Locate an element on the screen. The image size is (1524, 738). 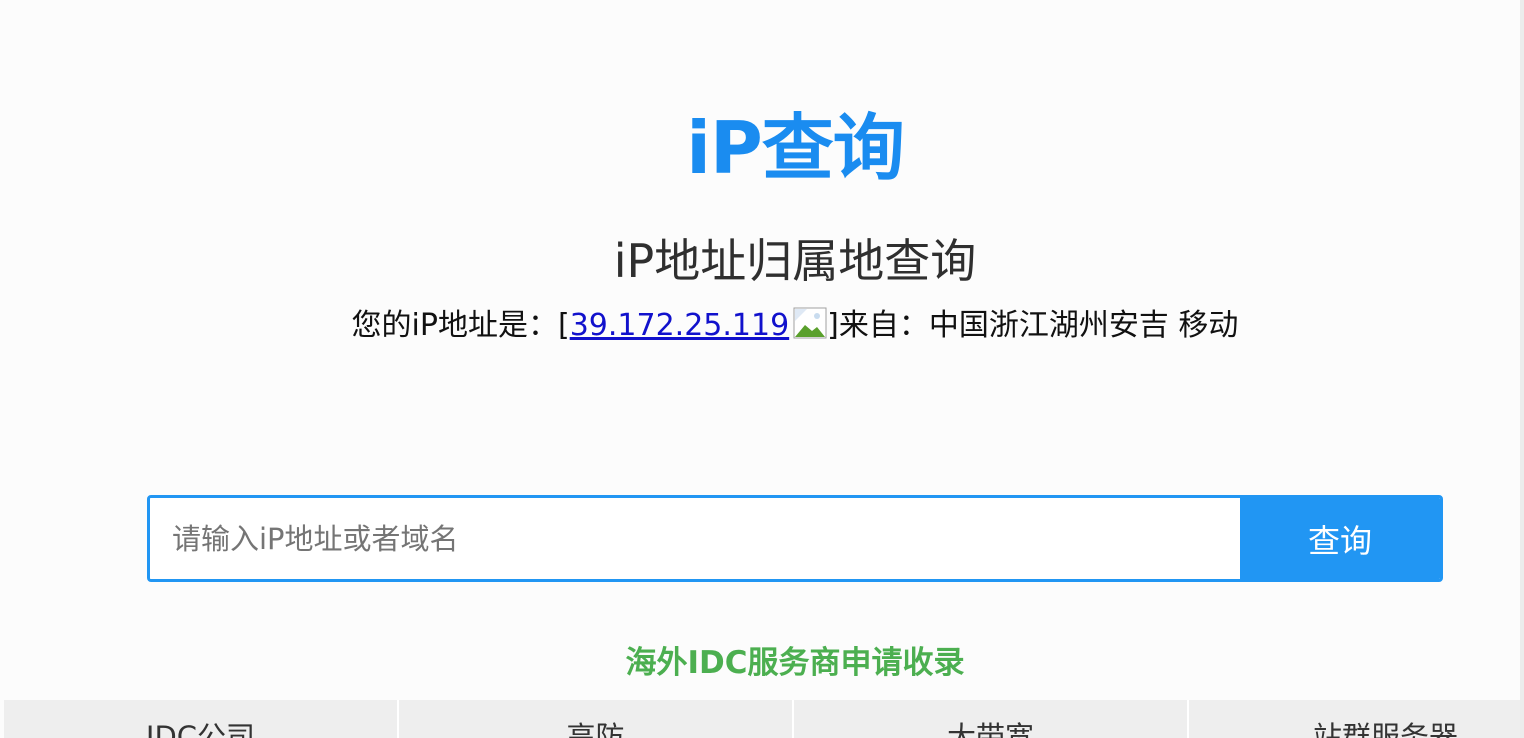
ip-search-form: 查询 is located at coordinates (795, 538).